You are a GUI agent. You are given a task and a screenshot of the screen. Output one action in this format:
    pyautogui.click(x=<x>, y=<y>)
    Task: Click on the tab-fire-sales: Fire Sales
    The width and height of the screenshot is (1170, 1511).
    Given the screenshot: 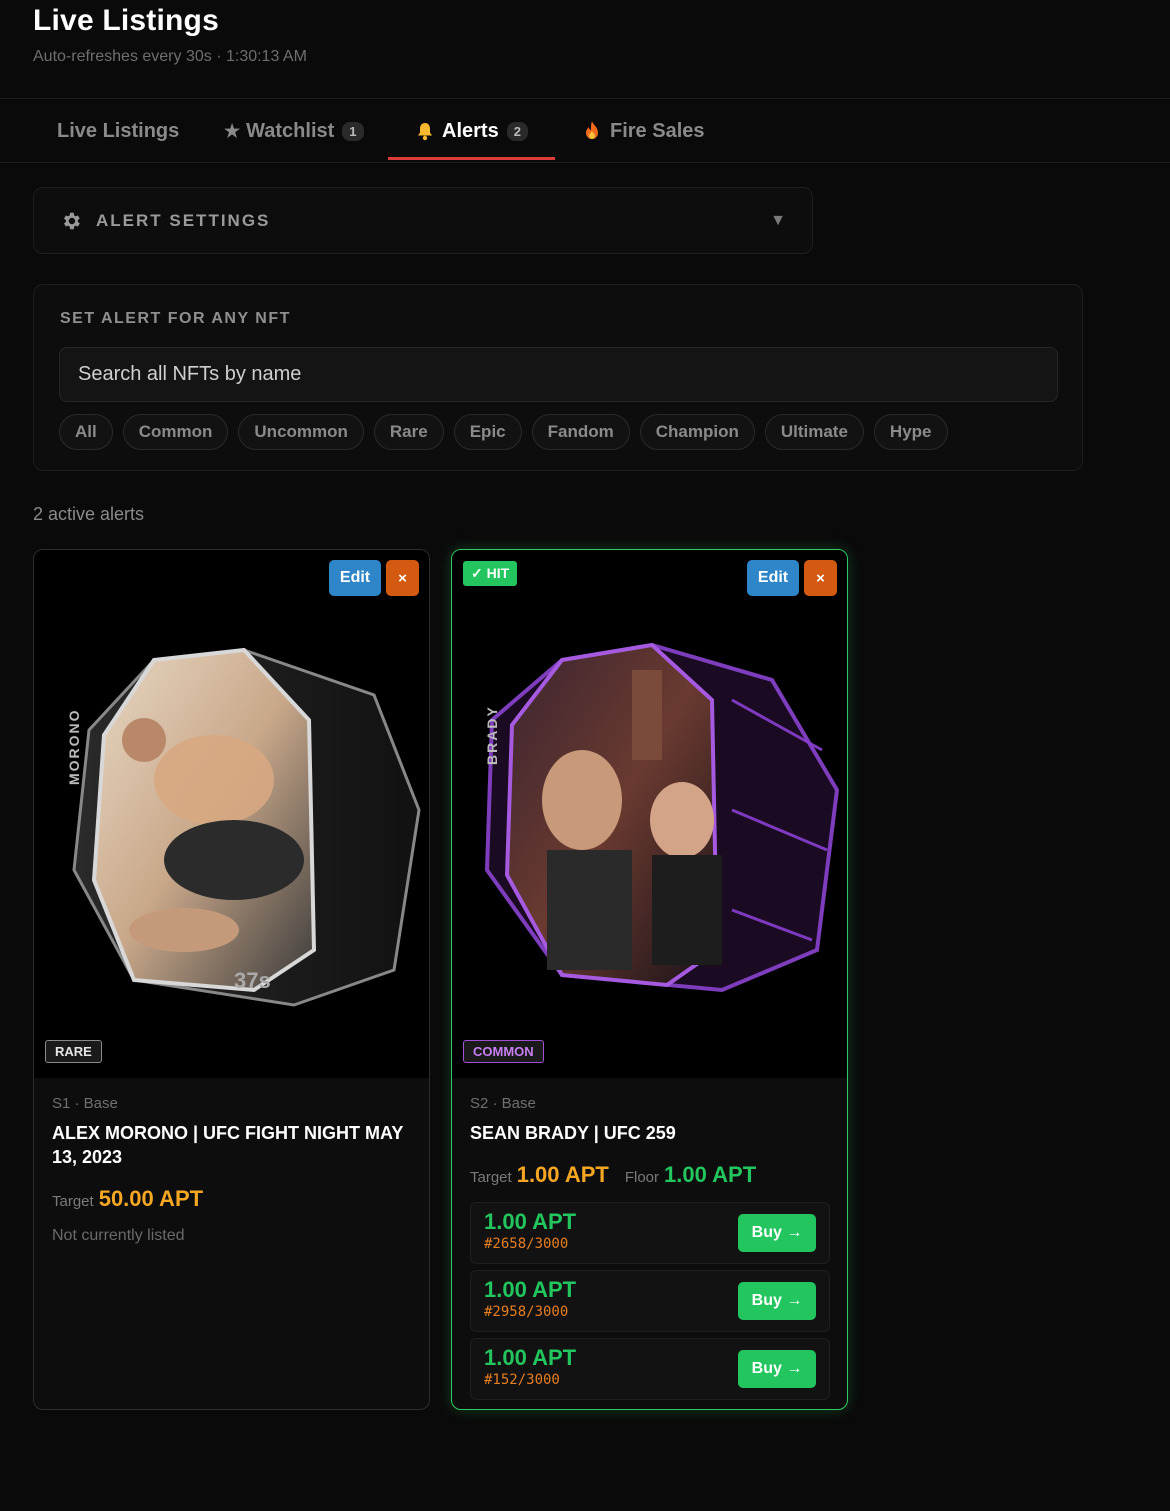 What is the action you would take?
    pyautogui.click(x=644, y=131)
    